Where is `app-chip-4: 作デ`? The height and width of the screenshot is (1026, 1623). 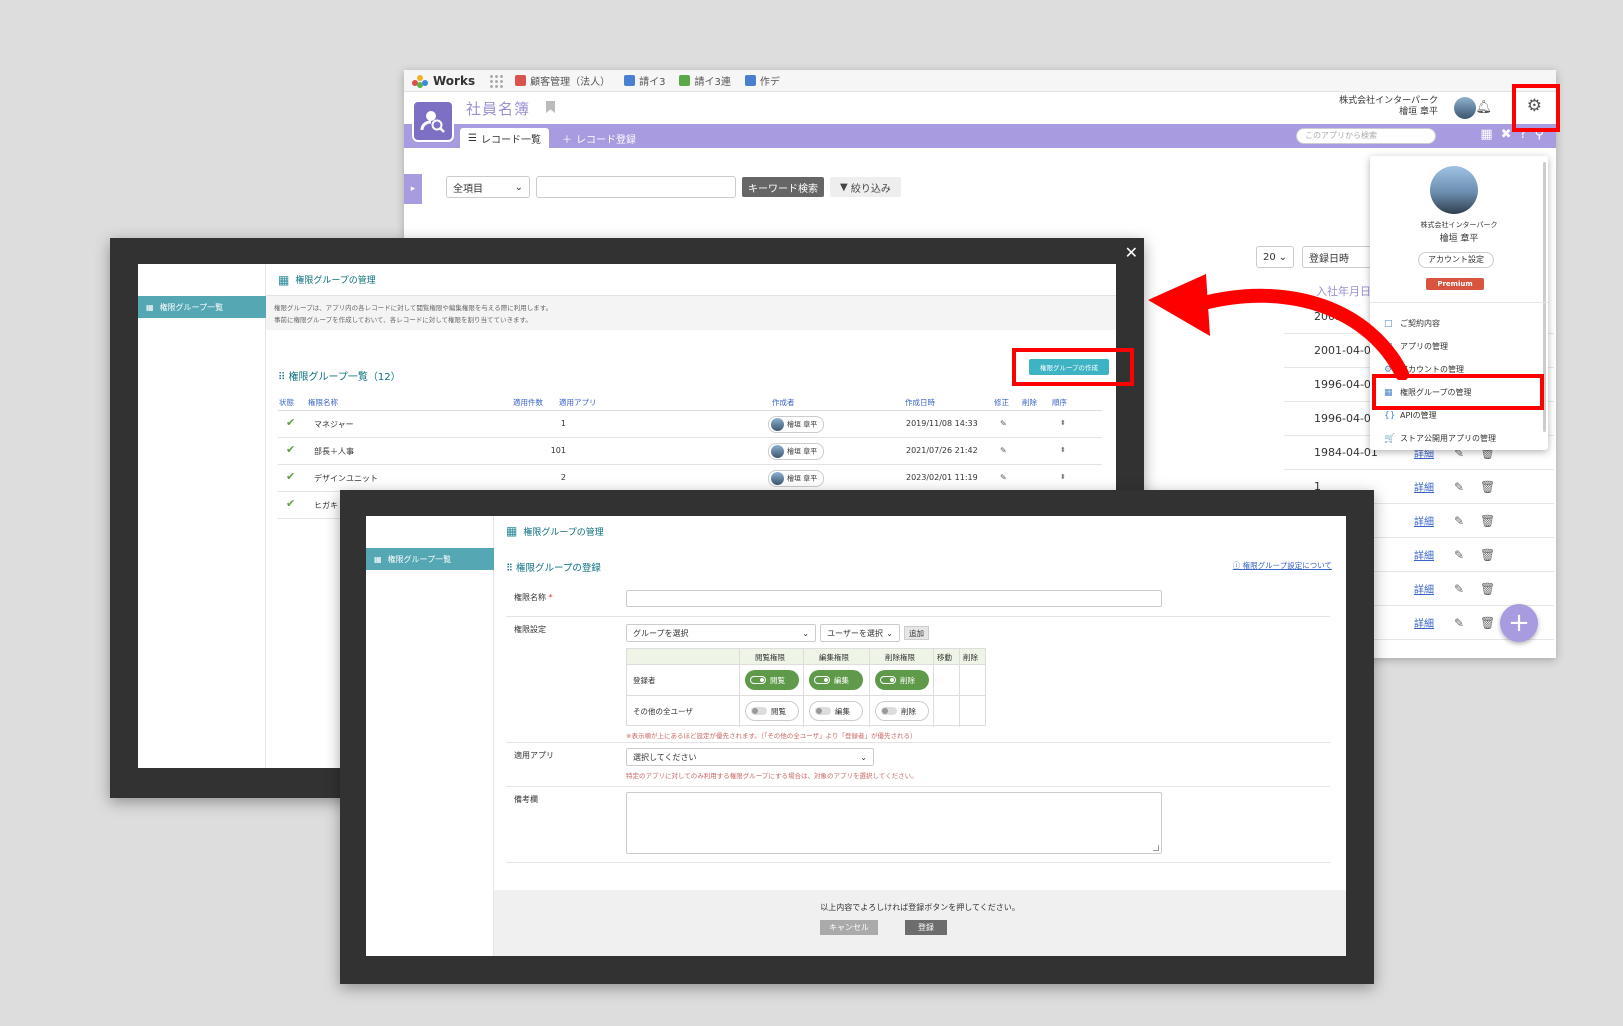
app-chip-4: 作デ is located at coordinates (762, 80).